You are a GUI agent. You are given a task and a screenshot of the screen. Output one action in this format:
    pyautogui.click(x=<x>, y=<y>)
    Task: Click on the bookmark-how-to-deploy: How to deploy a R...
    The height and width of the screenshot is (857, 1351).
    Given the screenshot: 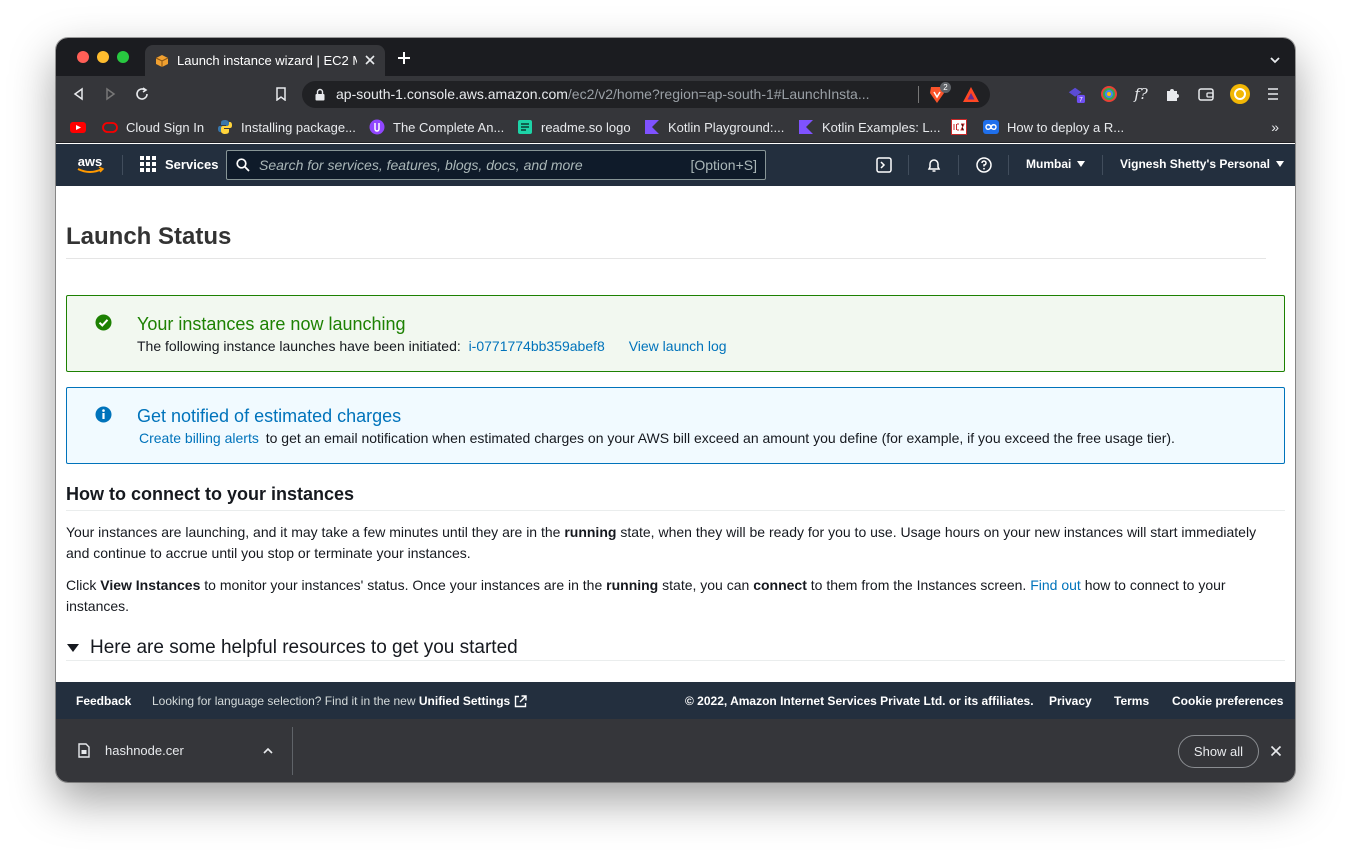 What is the action you would take?
    pyautogui.click(x=1053, y=127)
    